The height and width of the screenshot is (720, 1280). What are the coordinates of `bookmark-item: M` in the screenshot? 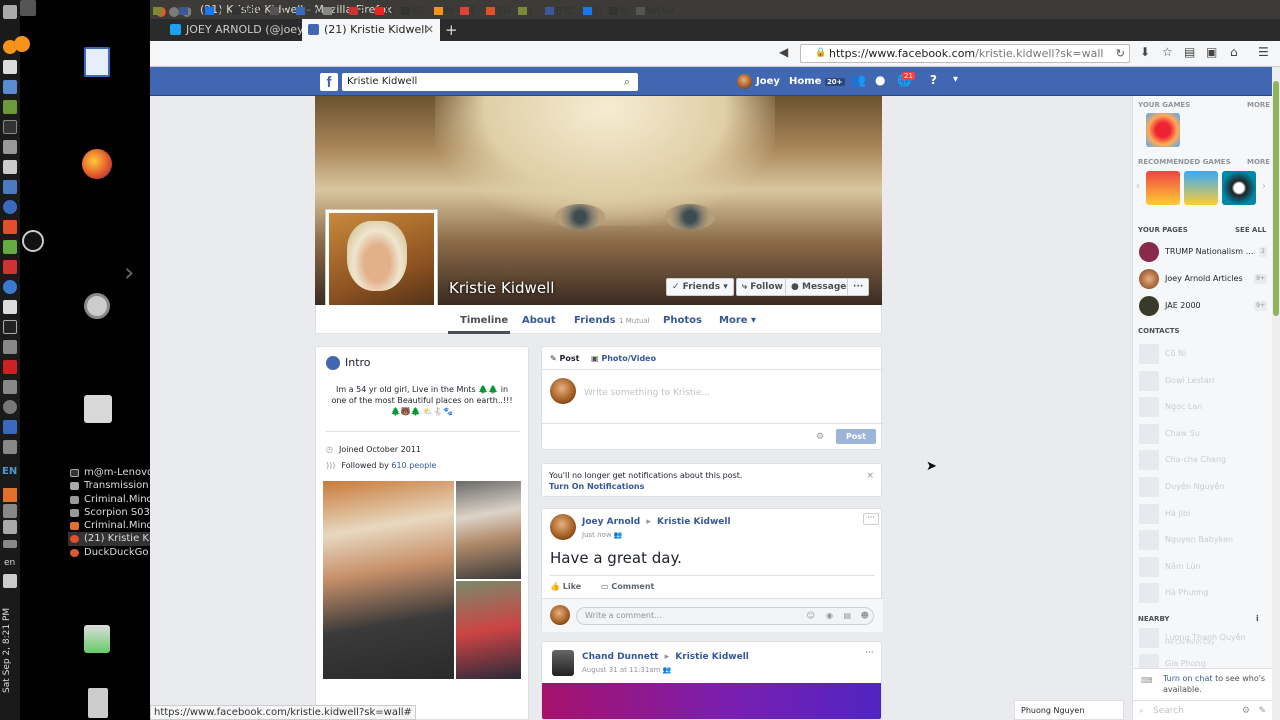 It's located at (443, 11).